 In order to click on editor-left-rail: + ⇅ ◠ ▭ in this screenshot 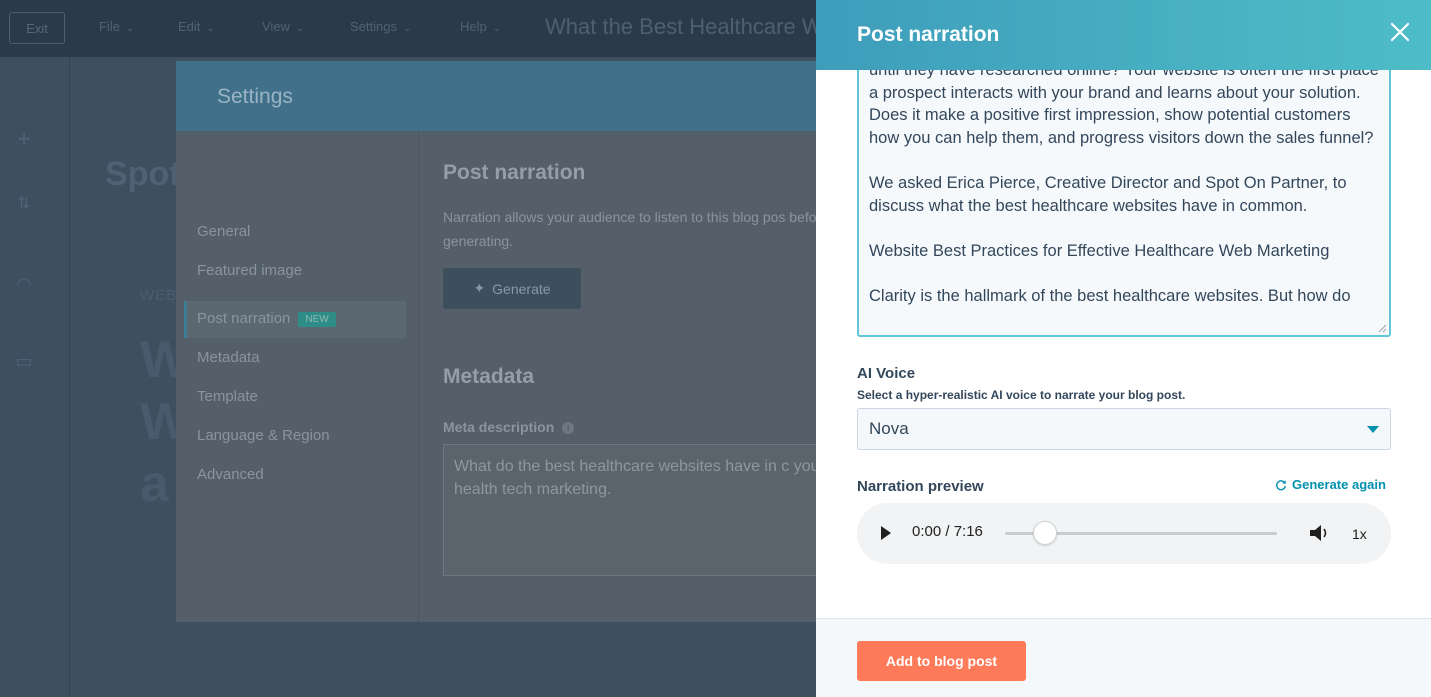, I will do `click(35, 377)`.